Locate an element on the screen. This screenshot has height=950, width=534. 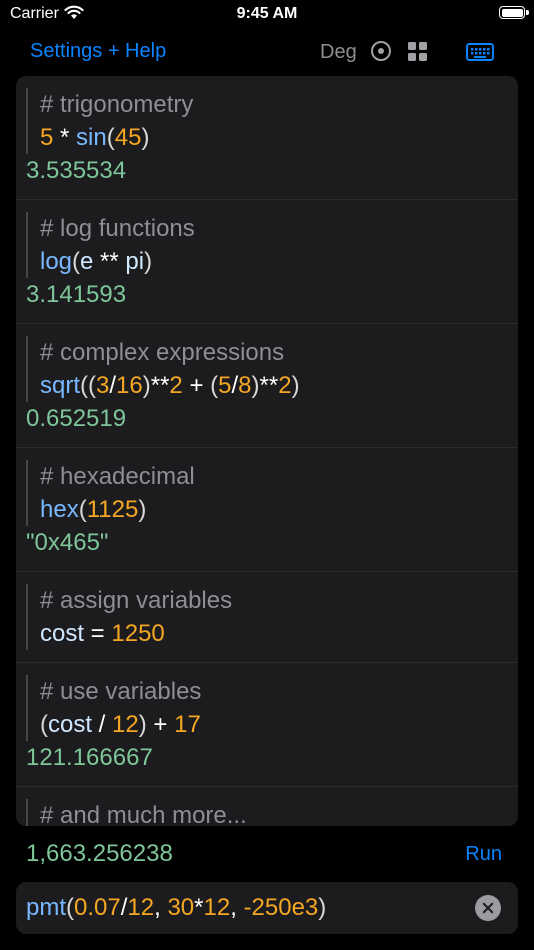
grid-icon is located at coordinates (418, 52).